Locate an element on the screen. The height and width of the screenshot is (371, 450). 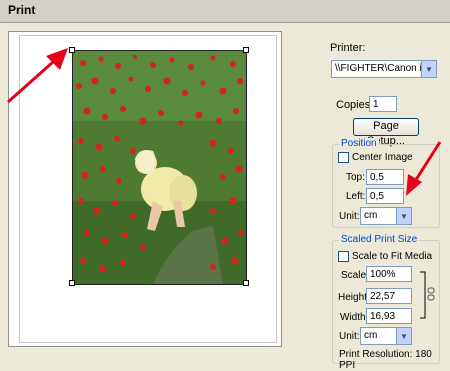
link-bracket-icon is located at coordinates (427, 295).